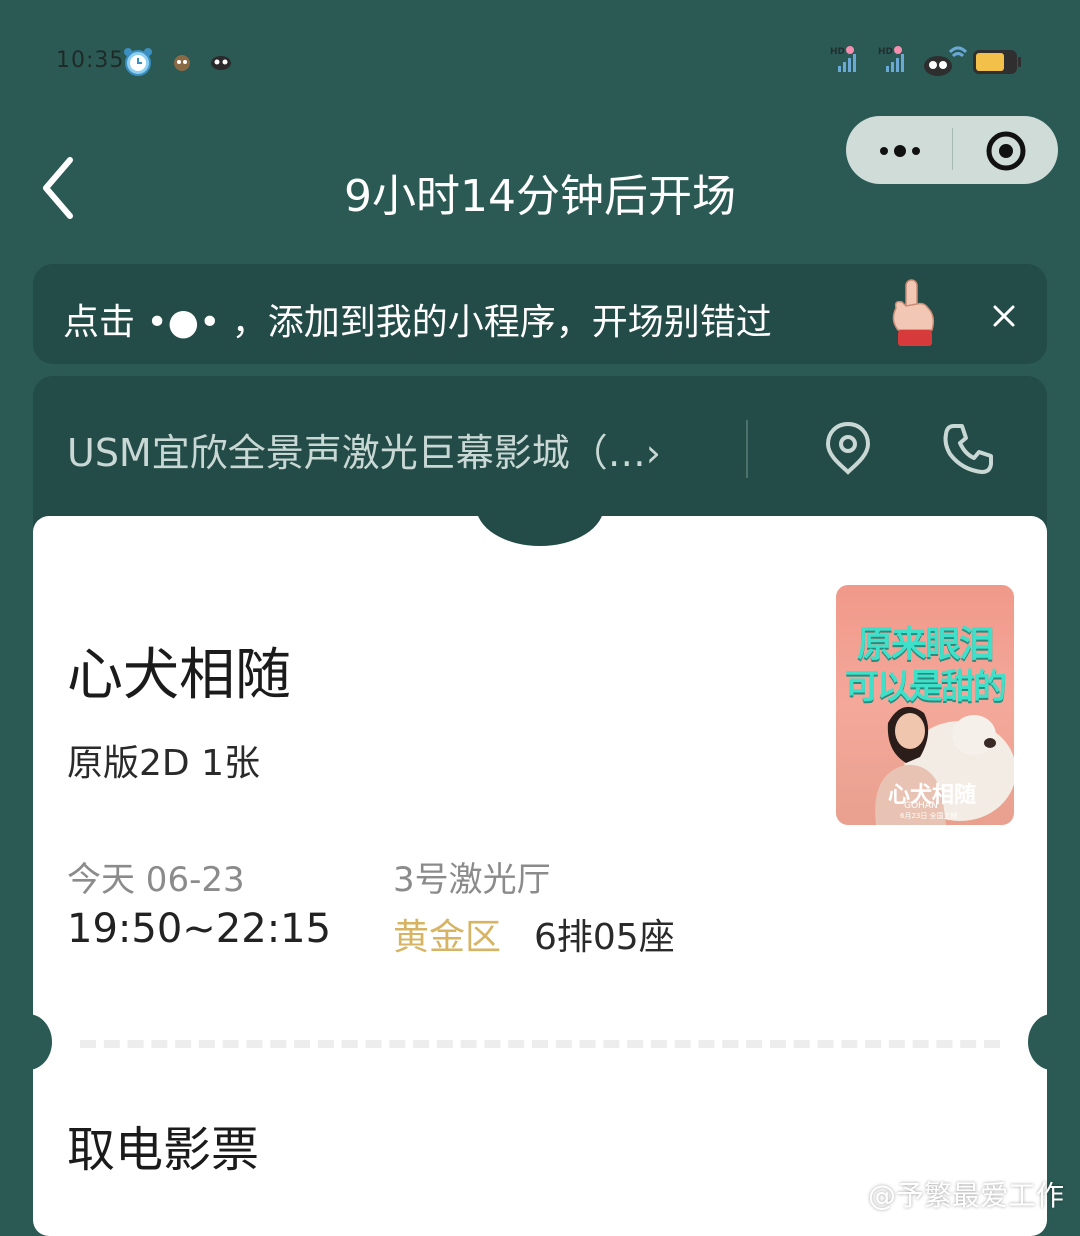  Describe the element at coordinates (946, 61) in the screenshot. I see `wifi-icon` at that location.